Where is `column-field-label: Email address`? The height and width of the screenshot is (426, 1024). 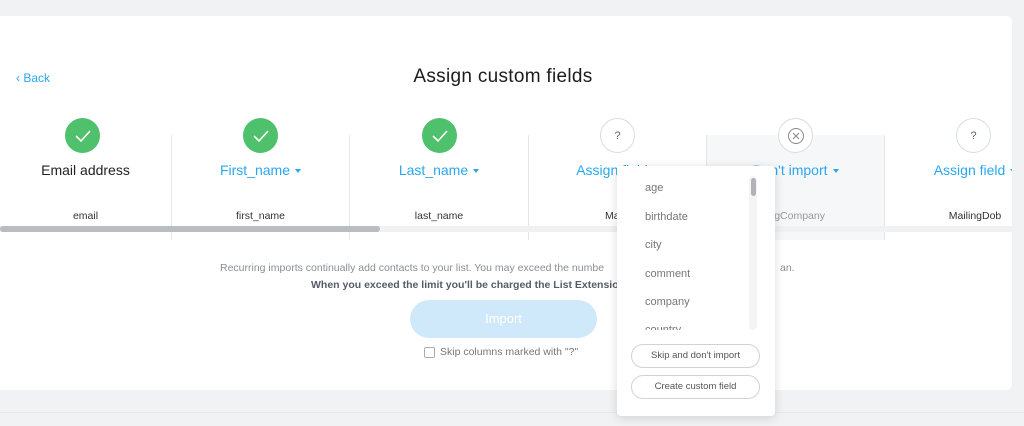
column-field-label: Email address is located at coordinates (85, 170).